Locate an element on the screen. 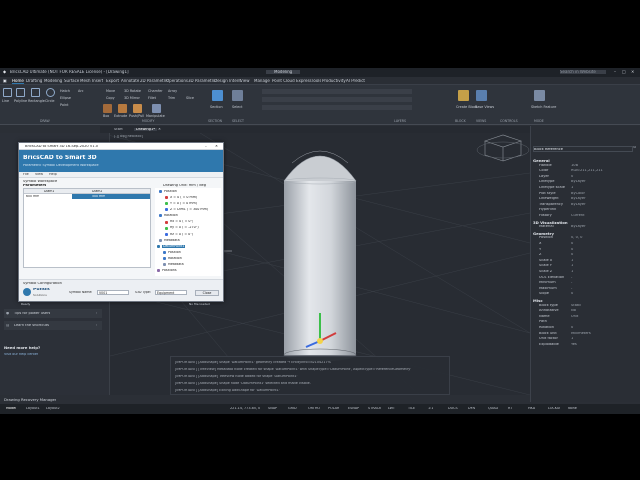 This screenshot has width=640, height=480. maximize-icon: □ is located at coordinates (624, 72).